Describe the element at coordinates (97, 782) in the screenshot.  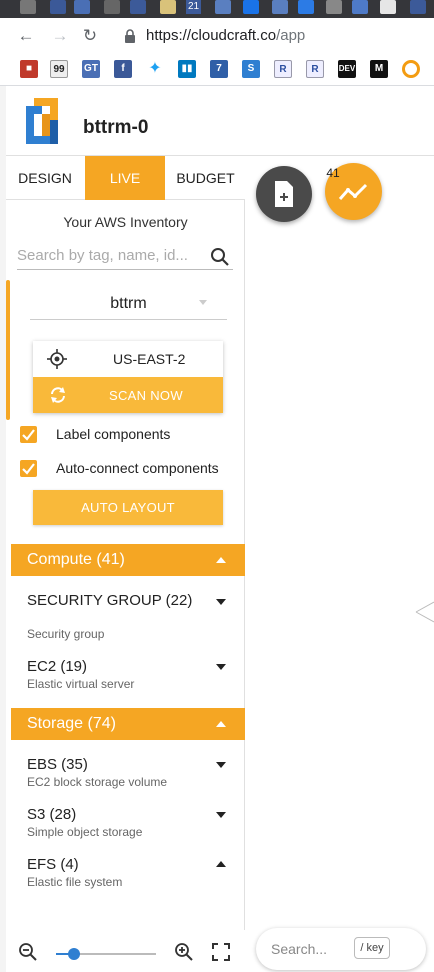
I see `list-item-subtitle: EC2 block storage volume` at that location.